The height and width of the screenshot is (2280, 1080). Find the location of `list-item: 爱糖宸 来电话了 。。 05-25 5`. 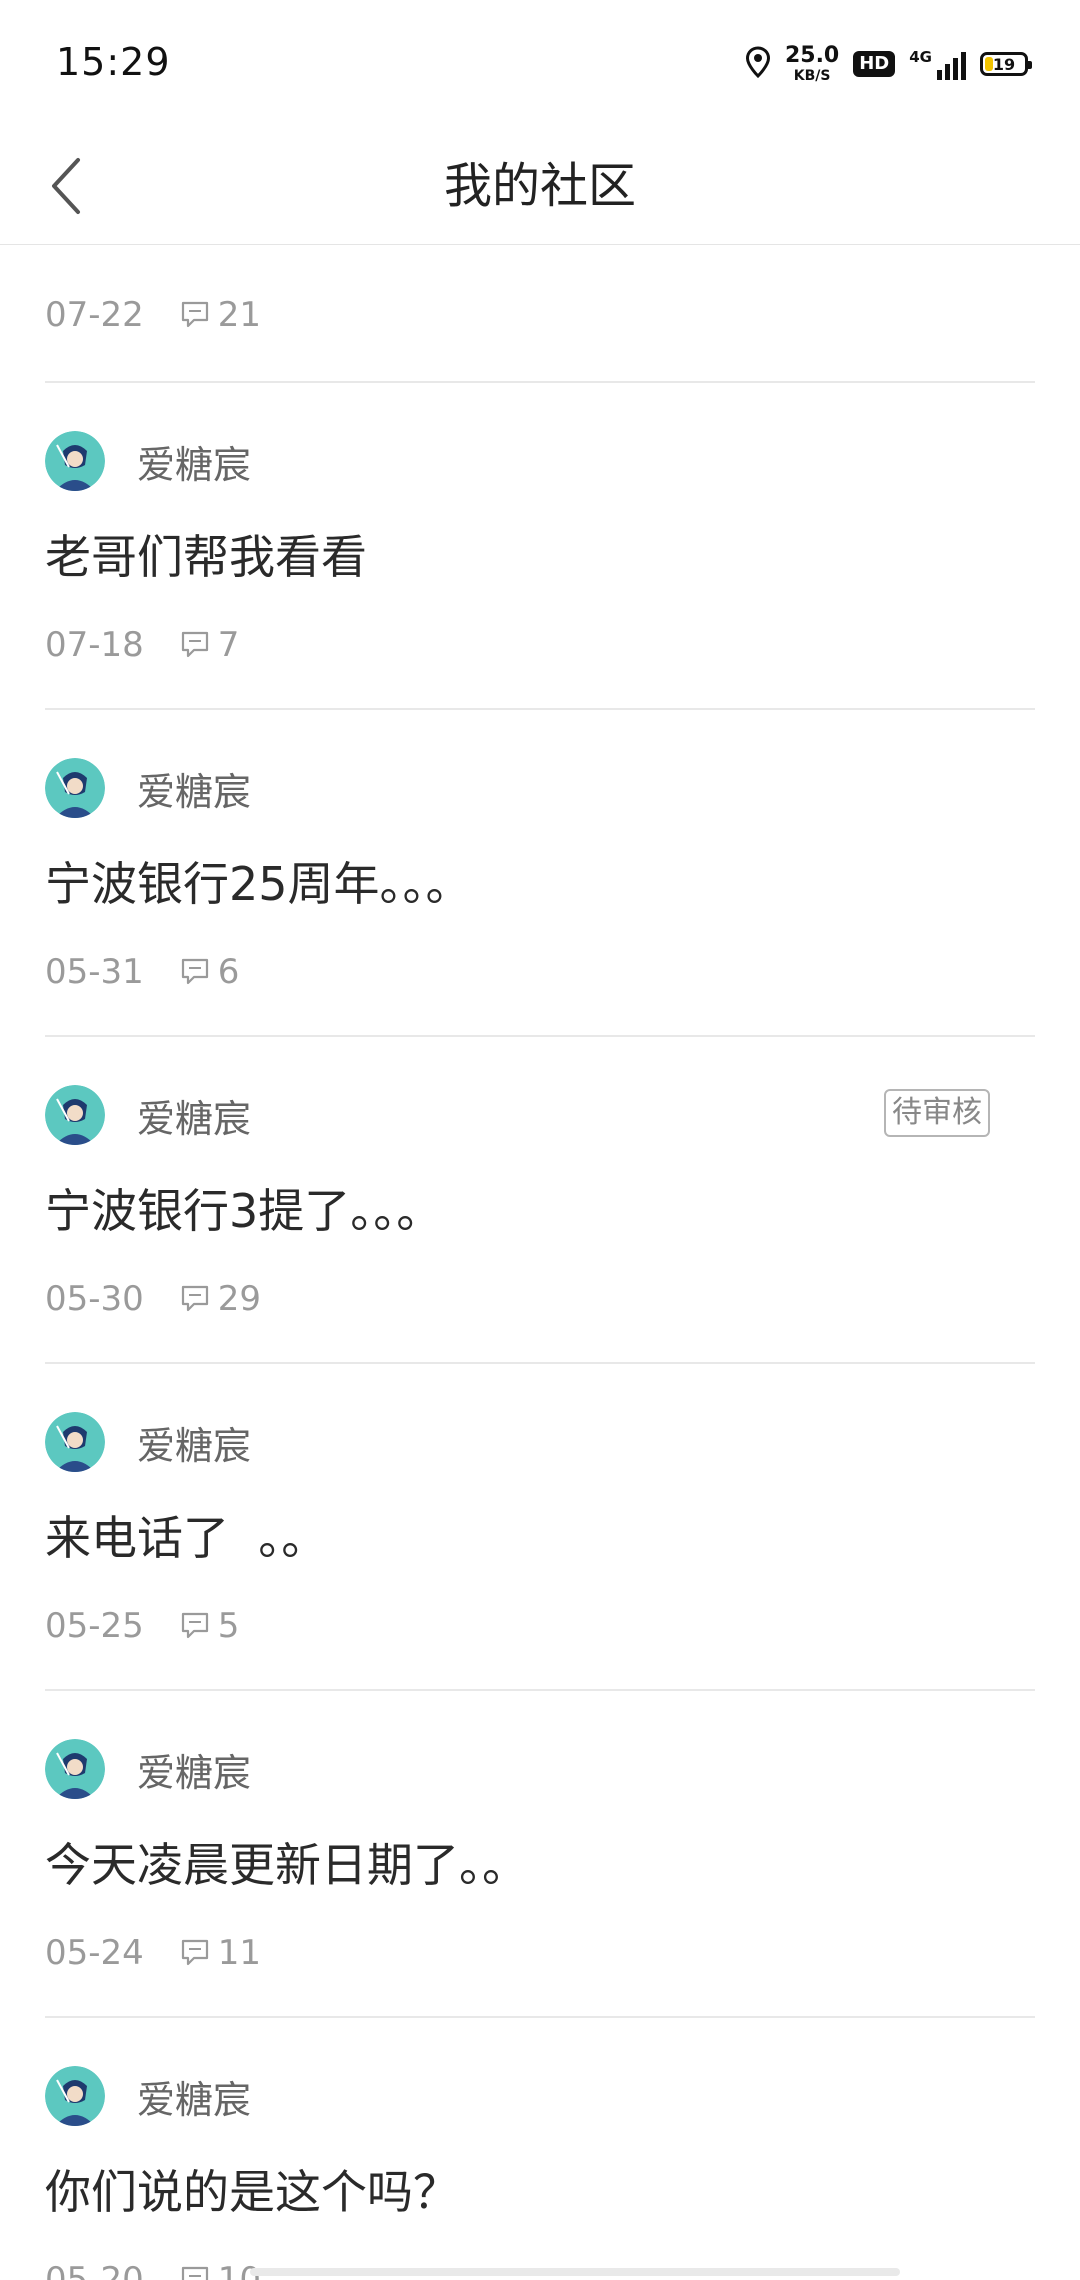

list-item: 爱糖宸 来电话了 。。 05-25 5 is located at coordinates (540, 1527).